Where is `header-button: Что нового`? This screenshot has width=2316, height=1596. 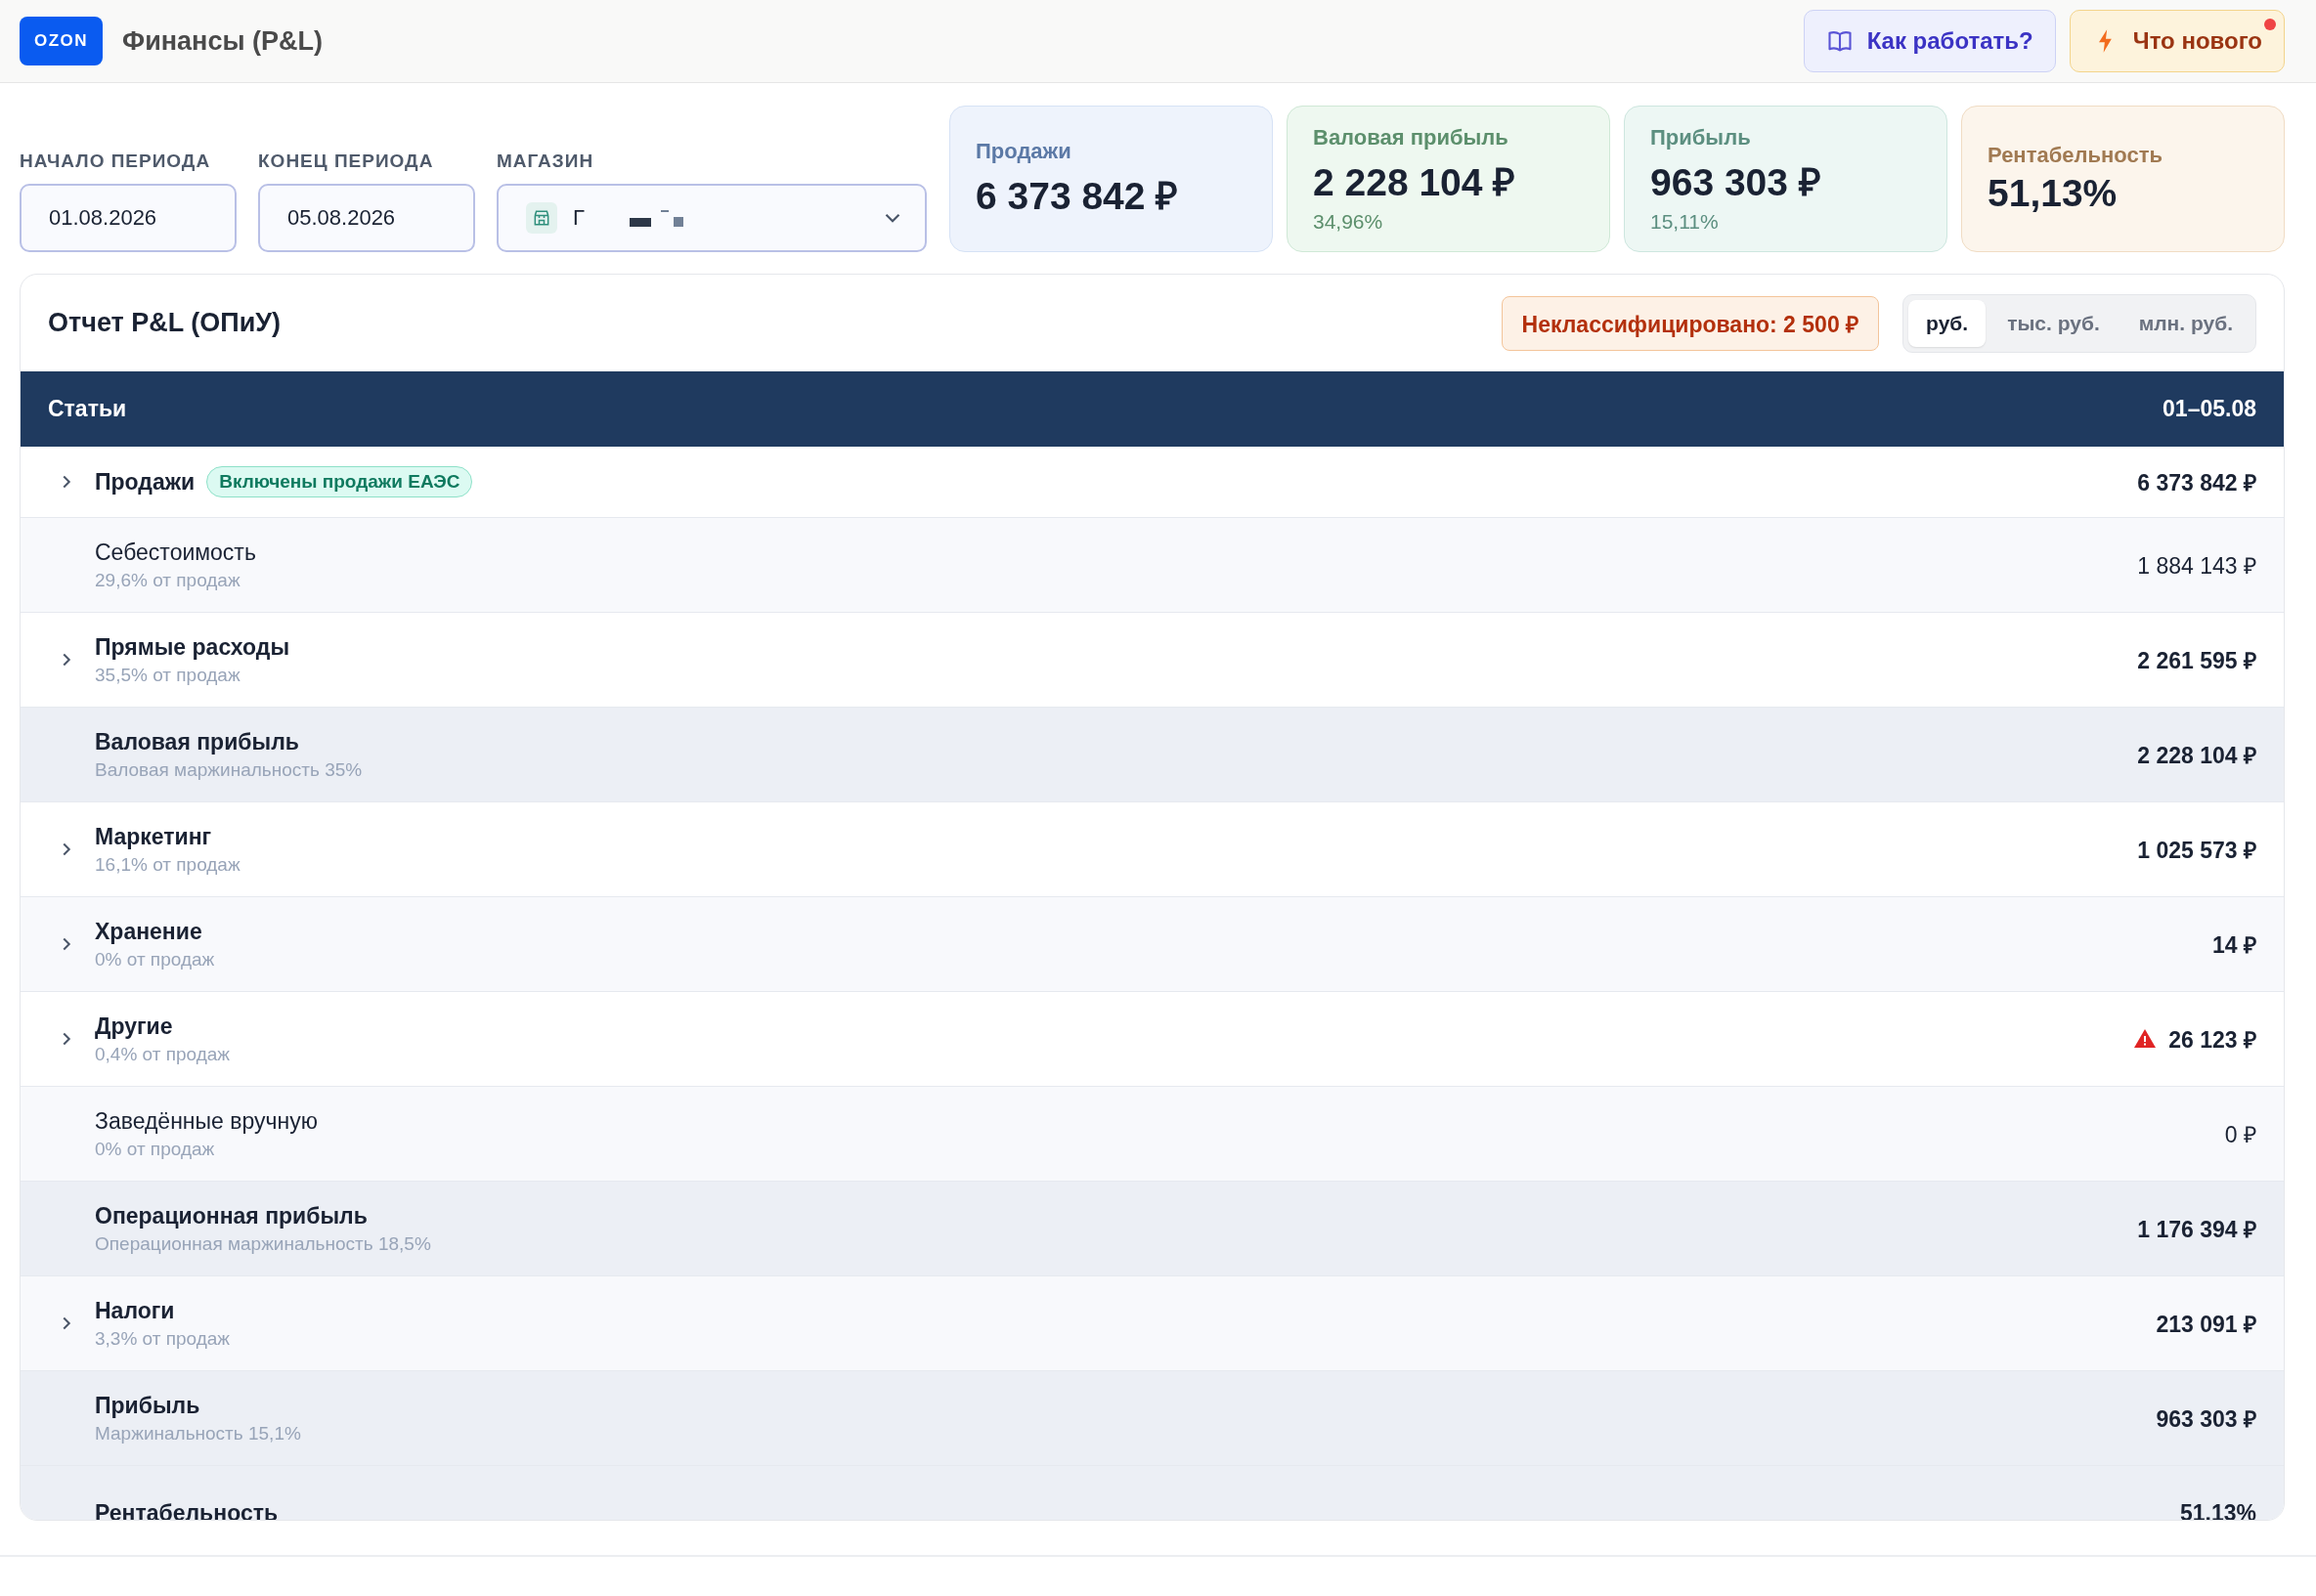
header-button: Что нового is located at coordinates (2177, 41).